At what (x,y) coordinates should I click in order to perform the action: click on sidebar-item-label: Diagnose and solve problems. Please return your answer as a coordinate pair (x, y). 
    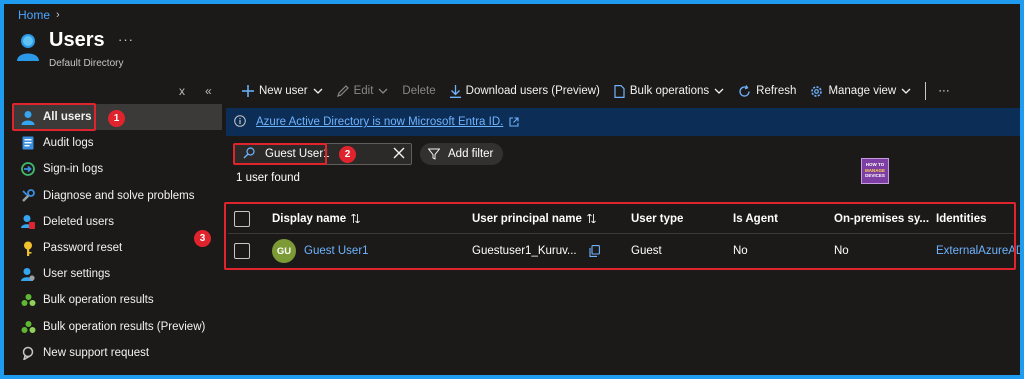
    Looking at the image, I should click on (119, 195).